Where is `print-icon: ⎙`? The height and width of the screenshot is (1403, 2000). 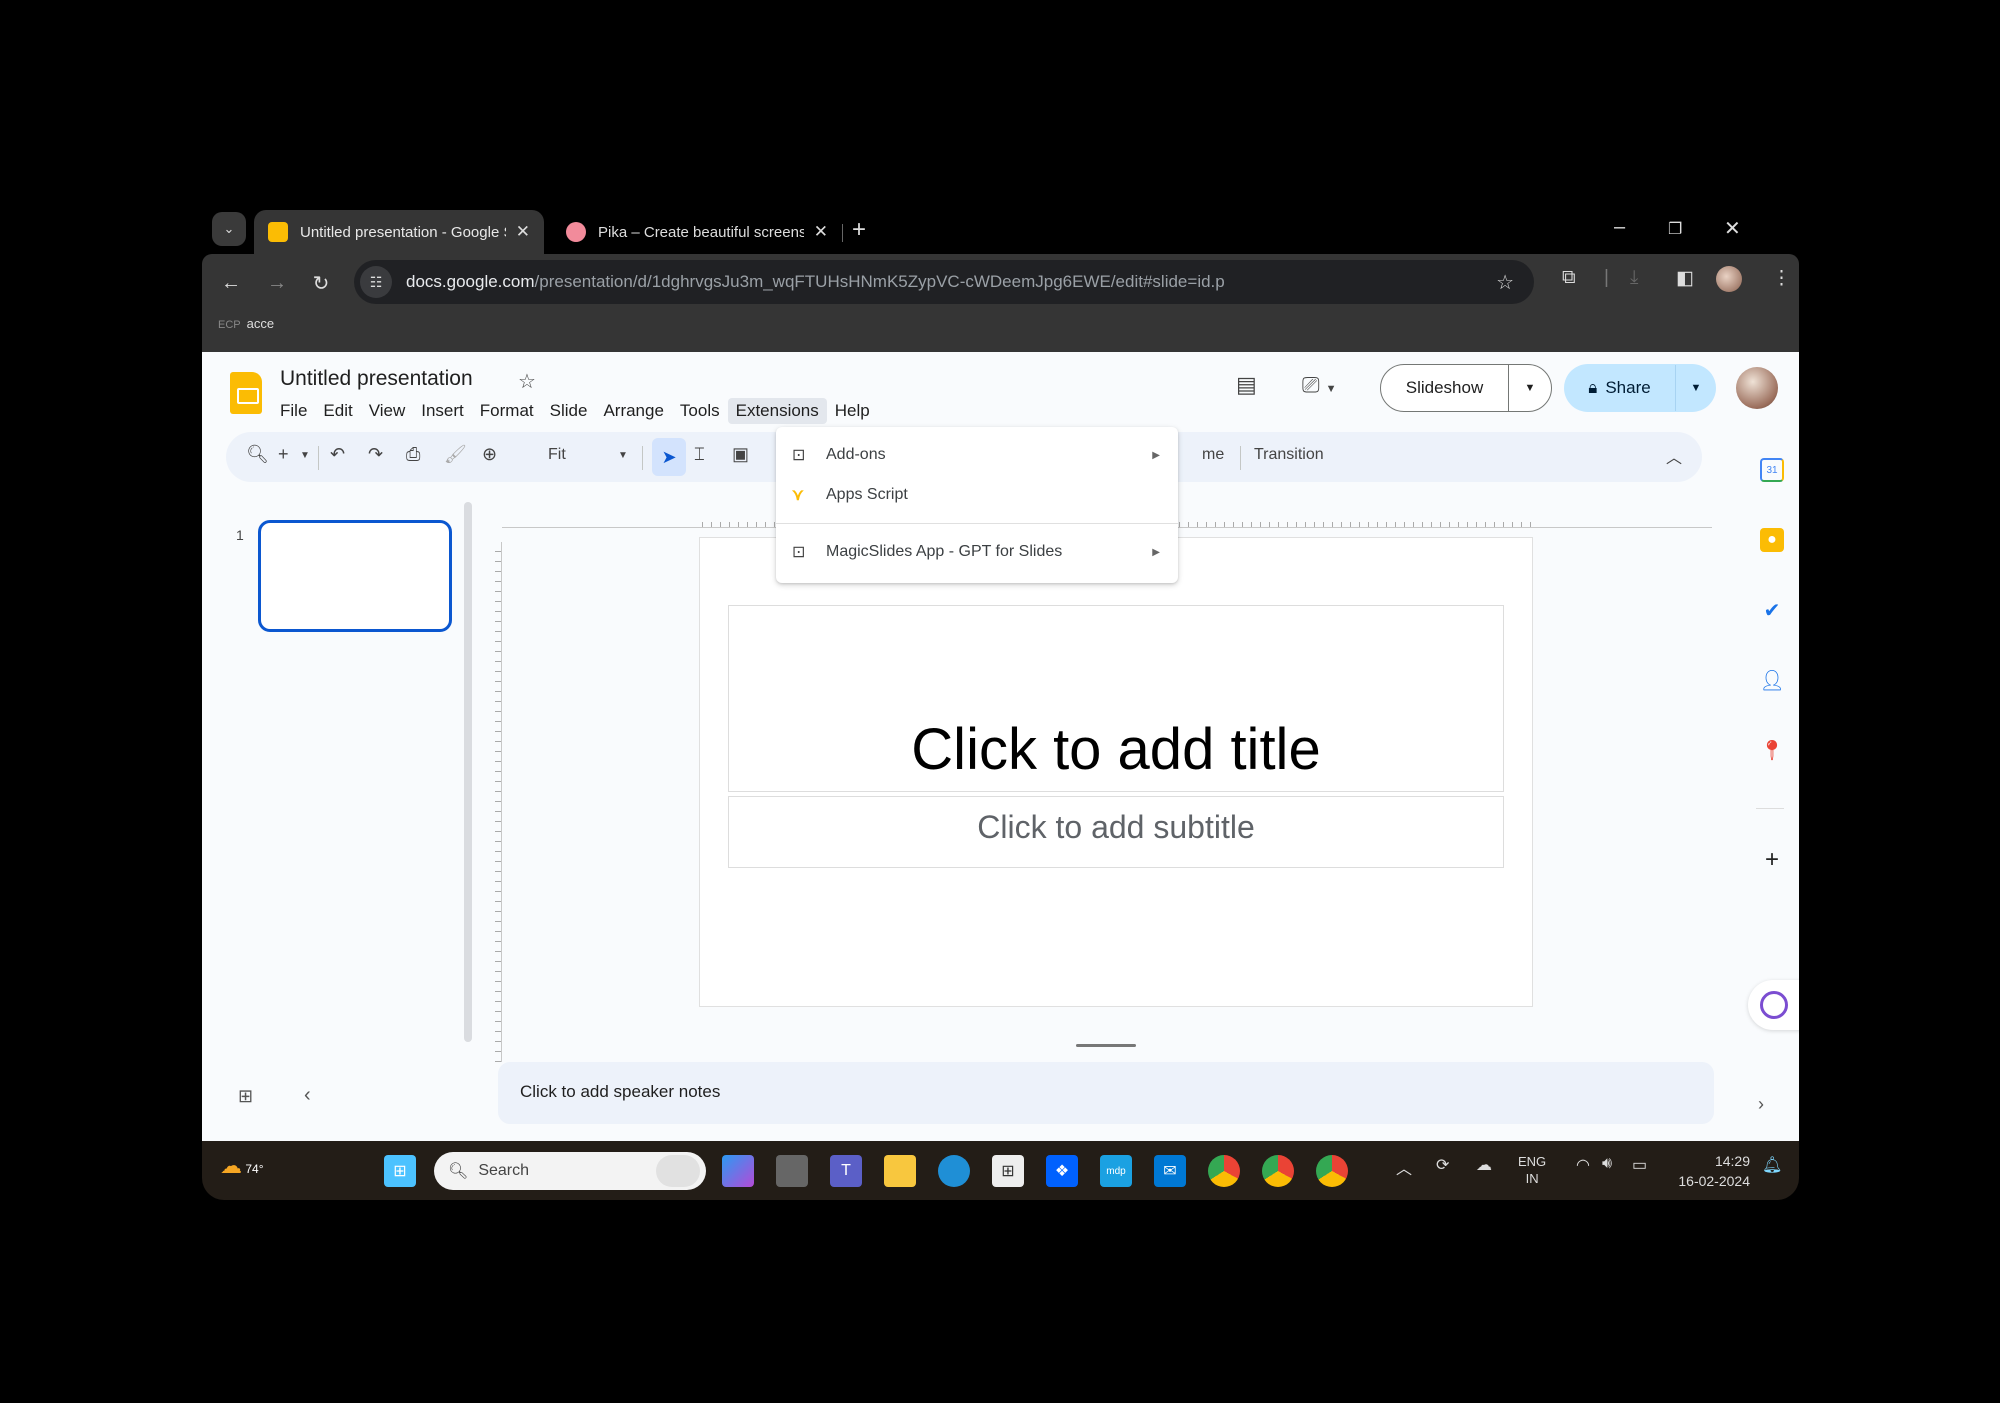 print-icon: ⎙ is located at coordinates (413, 454).